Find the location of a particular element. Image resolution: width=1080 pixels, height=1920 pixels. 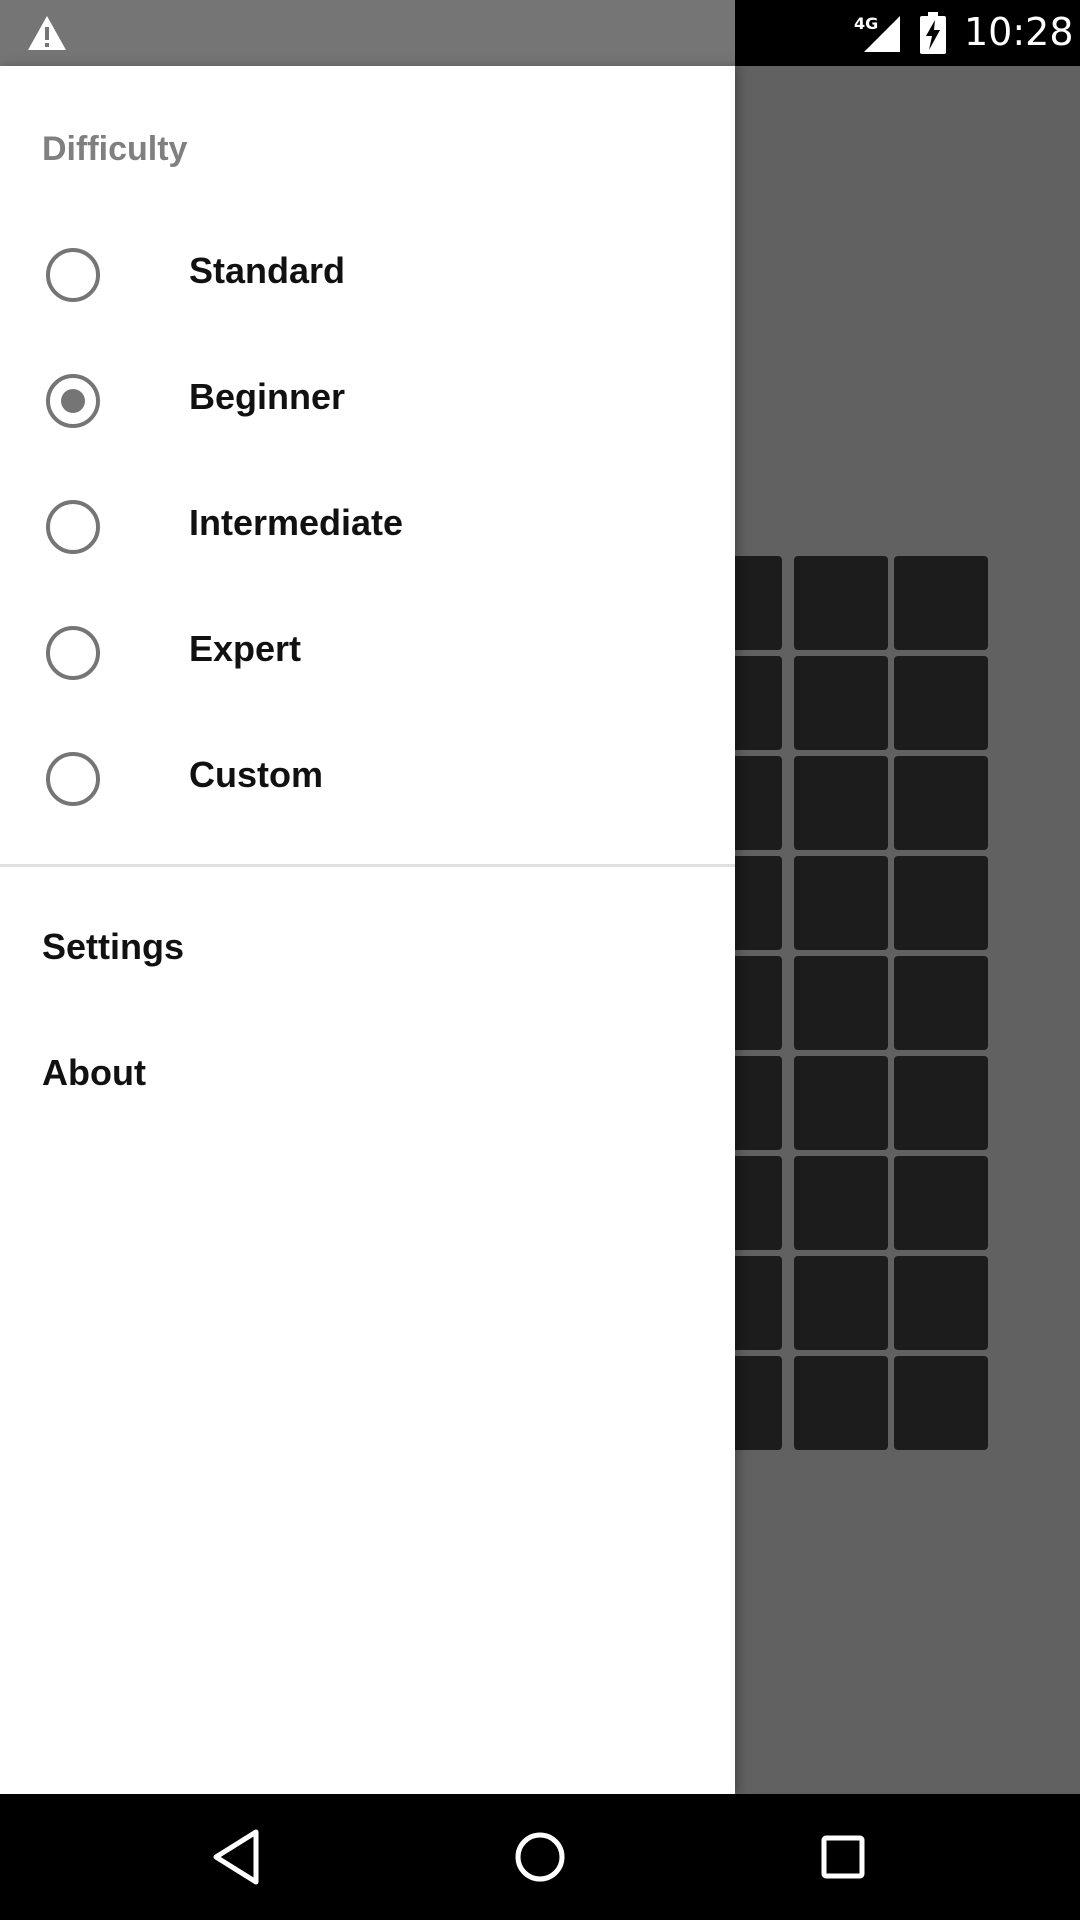

menu-item-label: About is located at coordinates (94, 1072).